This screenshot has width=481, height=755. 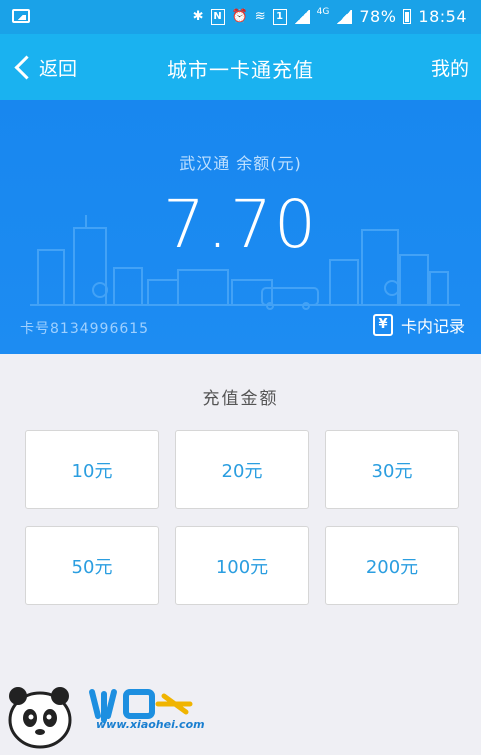 What do you see at coordinates (323, 11) in the screenshot?
I see `network-type: 4G` at bounding box center [323, 11].